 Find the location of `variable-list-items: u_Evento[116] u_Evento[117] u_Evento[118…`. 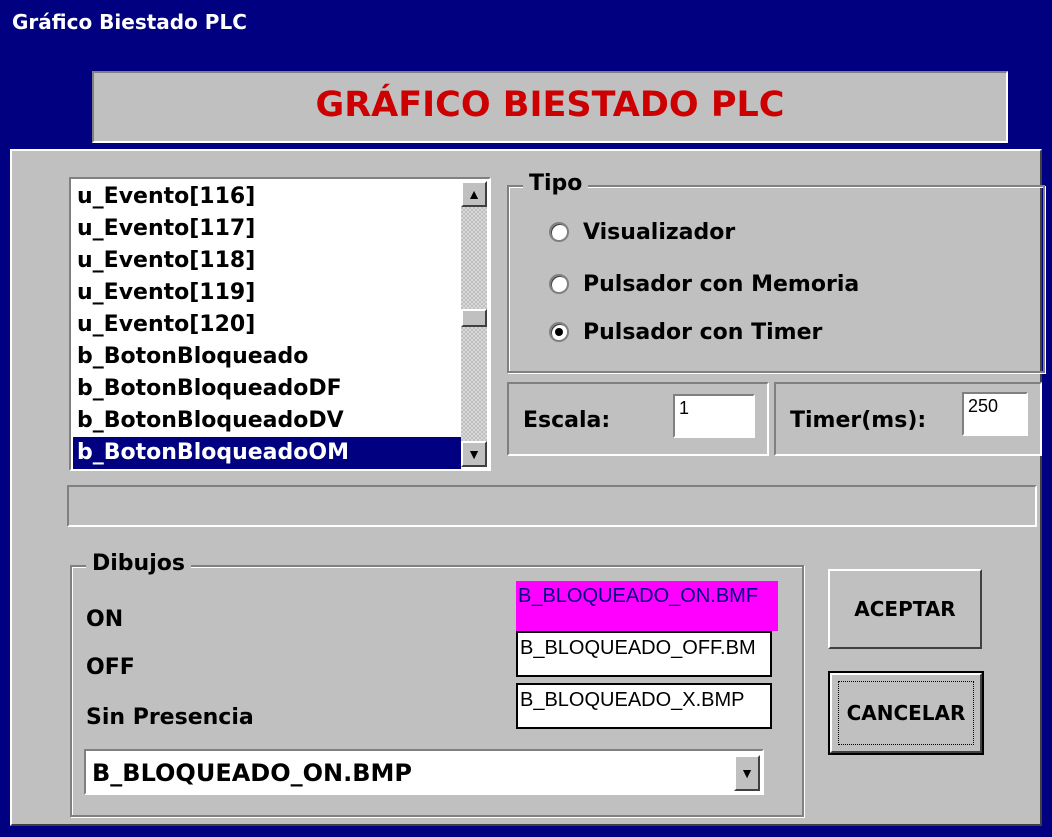

variable-list-items: u_Evento[116] u_Evento[117] u_Evento[118… is located at coordinates (267, 325).